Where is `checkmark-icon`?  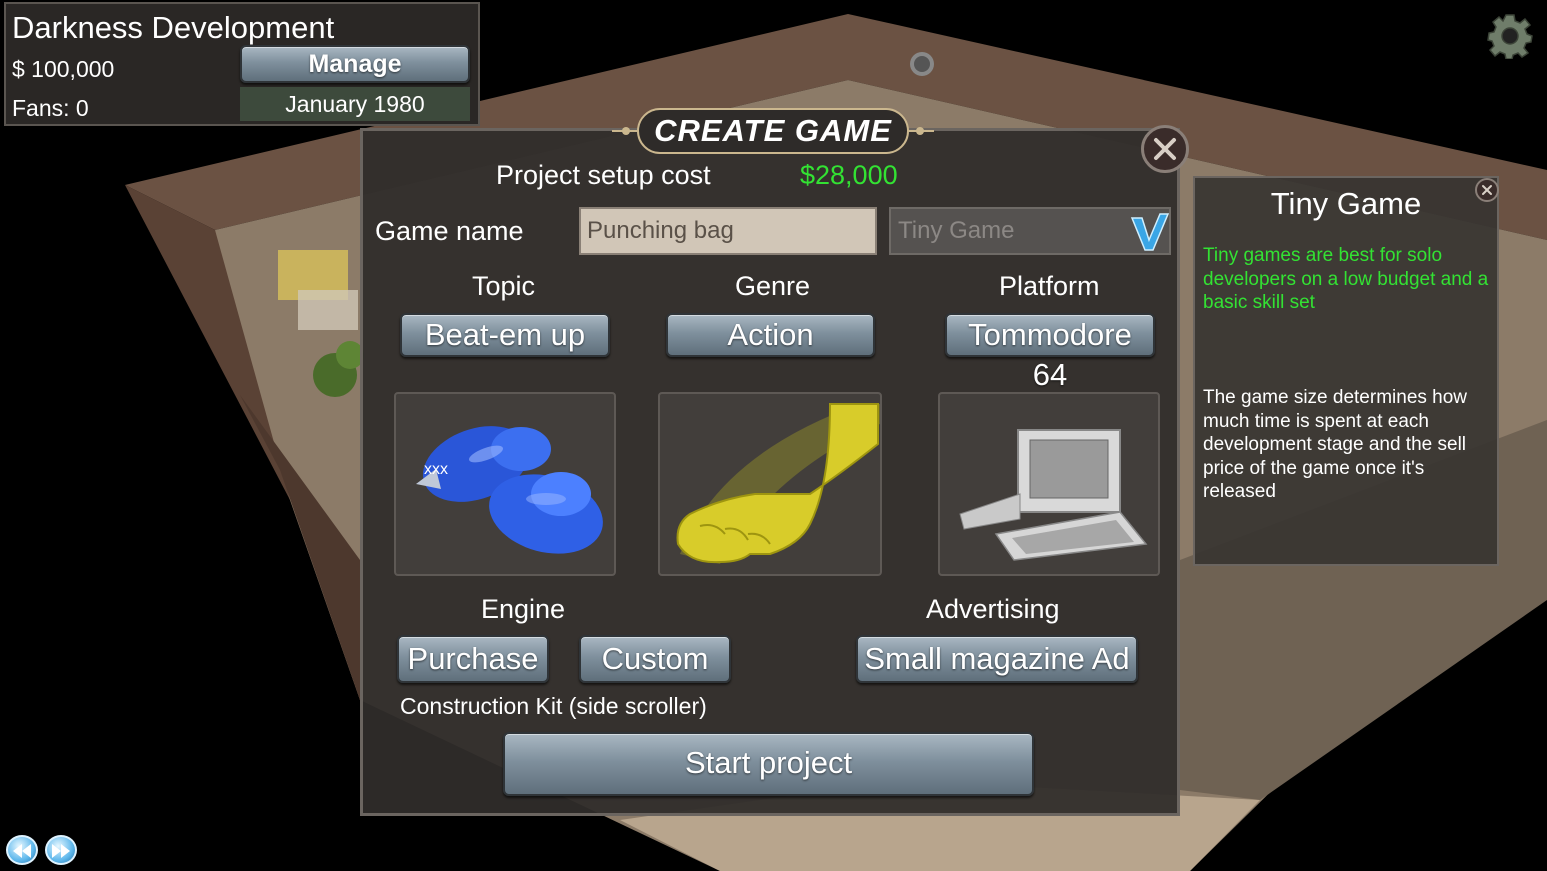
checkmark-icon is located at coordinates (1149, 231).